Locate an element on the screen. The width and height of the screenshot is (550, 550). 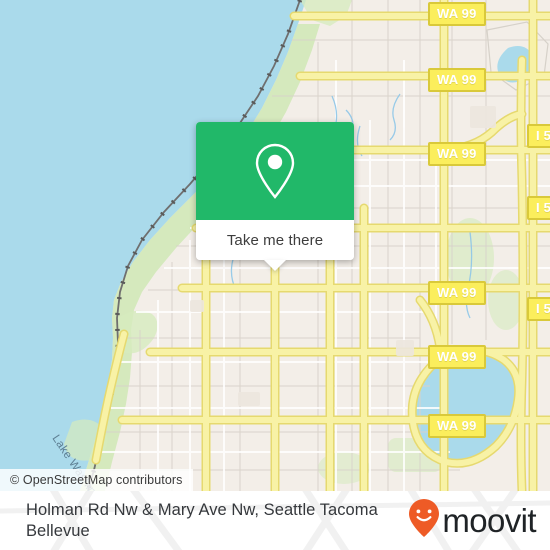
osm-attribution: © OpenStreetMap contributors is located at coordinates (96, 480).